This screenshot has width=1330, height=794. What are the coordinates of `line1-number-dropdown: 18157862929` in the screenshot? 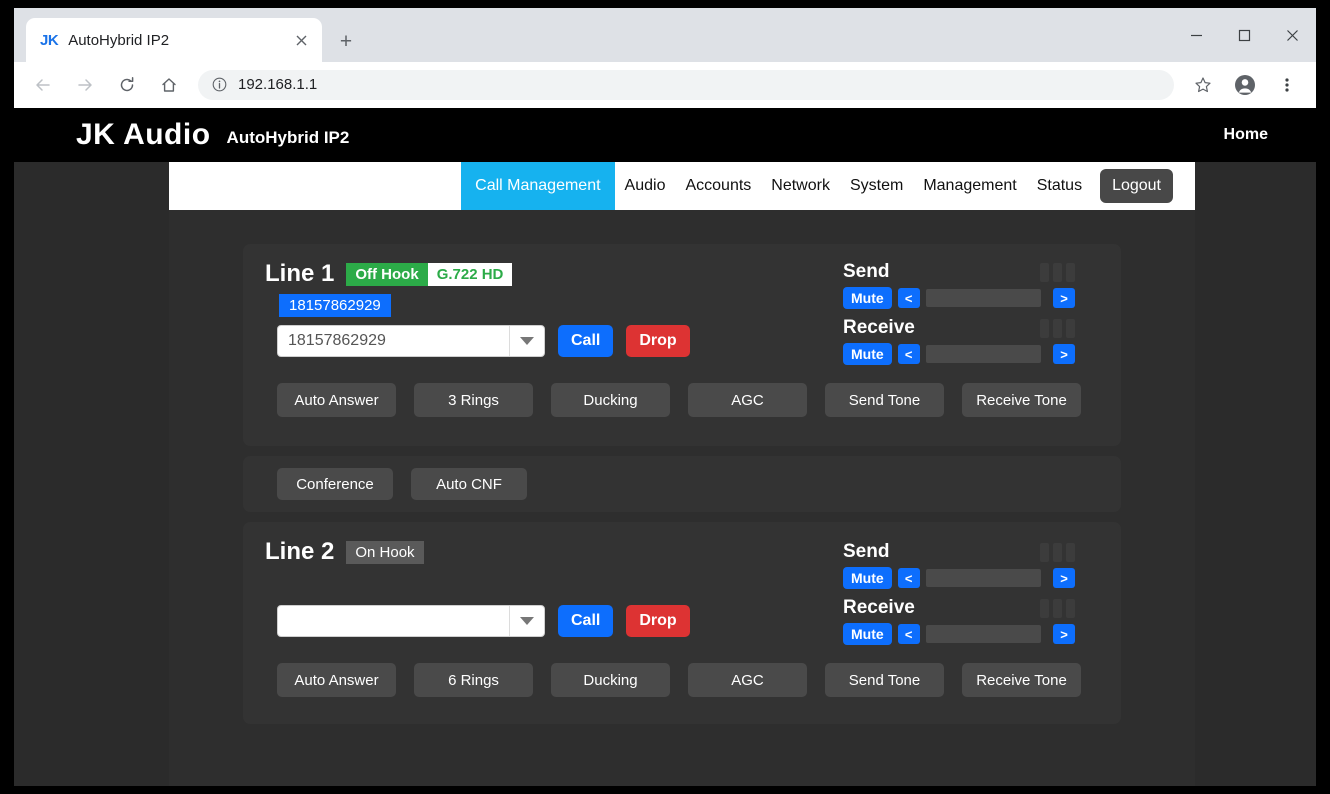 It's located at (411, 341).